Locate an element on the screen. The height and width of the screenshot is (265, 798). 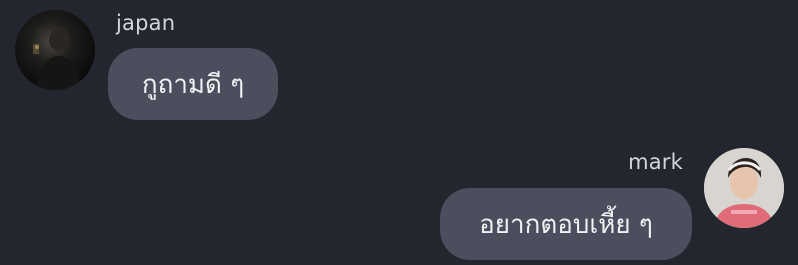
avatar-japan is located at coordinates (55, 50).